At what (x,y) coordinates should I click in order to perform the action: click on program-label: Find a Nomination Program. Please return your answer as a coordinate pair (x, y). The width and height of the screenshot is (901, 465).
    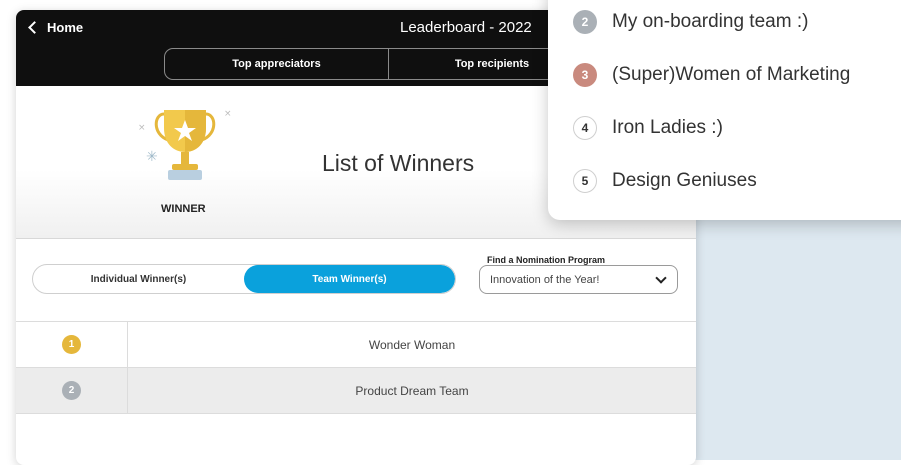
    Looking at the image, I should click on (546, 260).